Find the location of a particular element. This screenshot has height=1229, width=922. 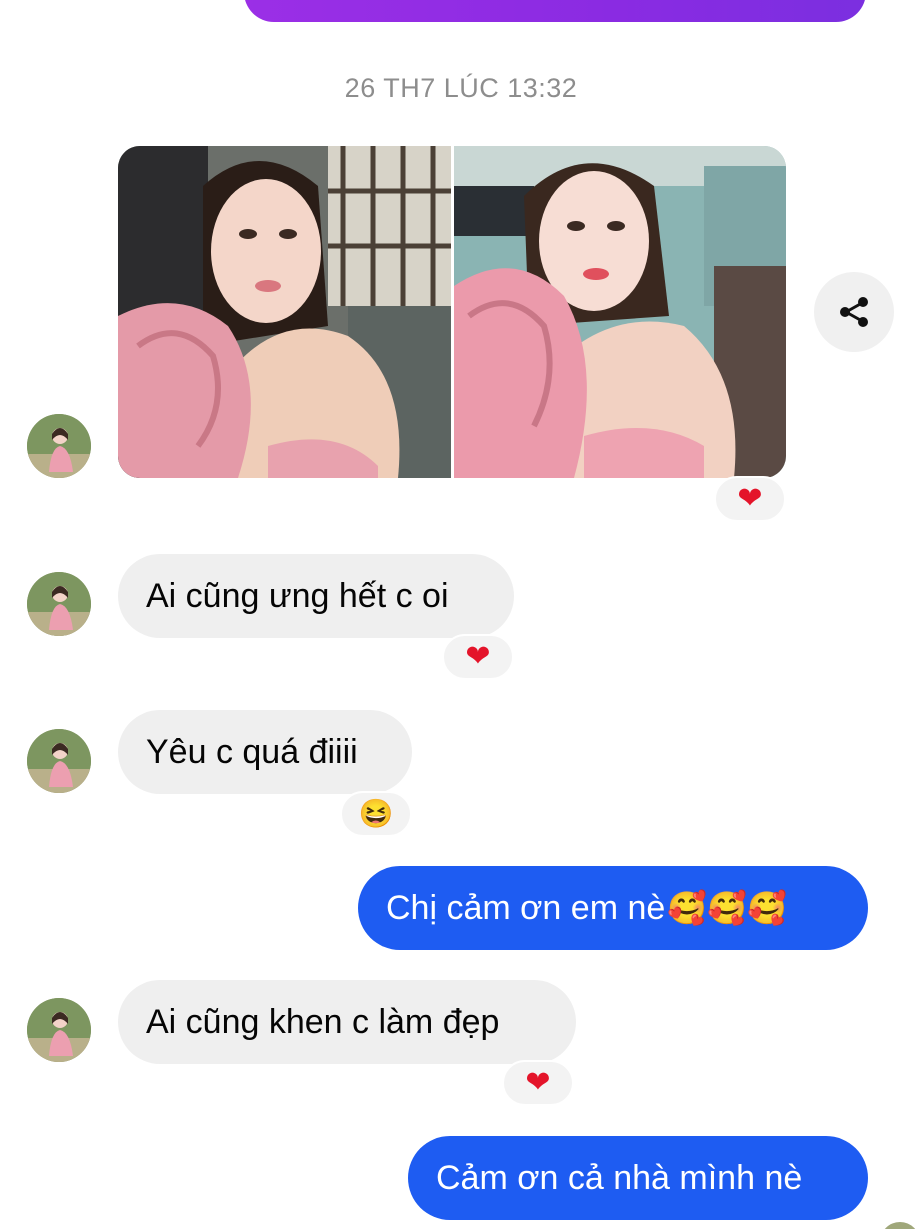

message-text: Chị cảm ơn em nè is located at coordinates (526, 907).